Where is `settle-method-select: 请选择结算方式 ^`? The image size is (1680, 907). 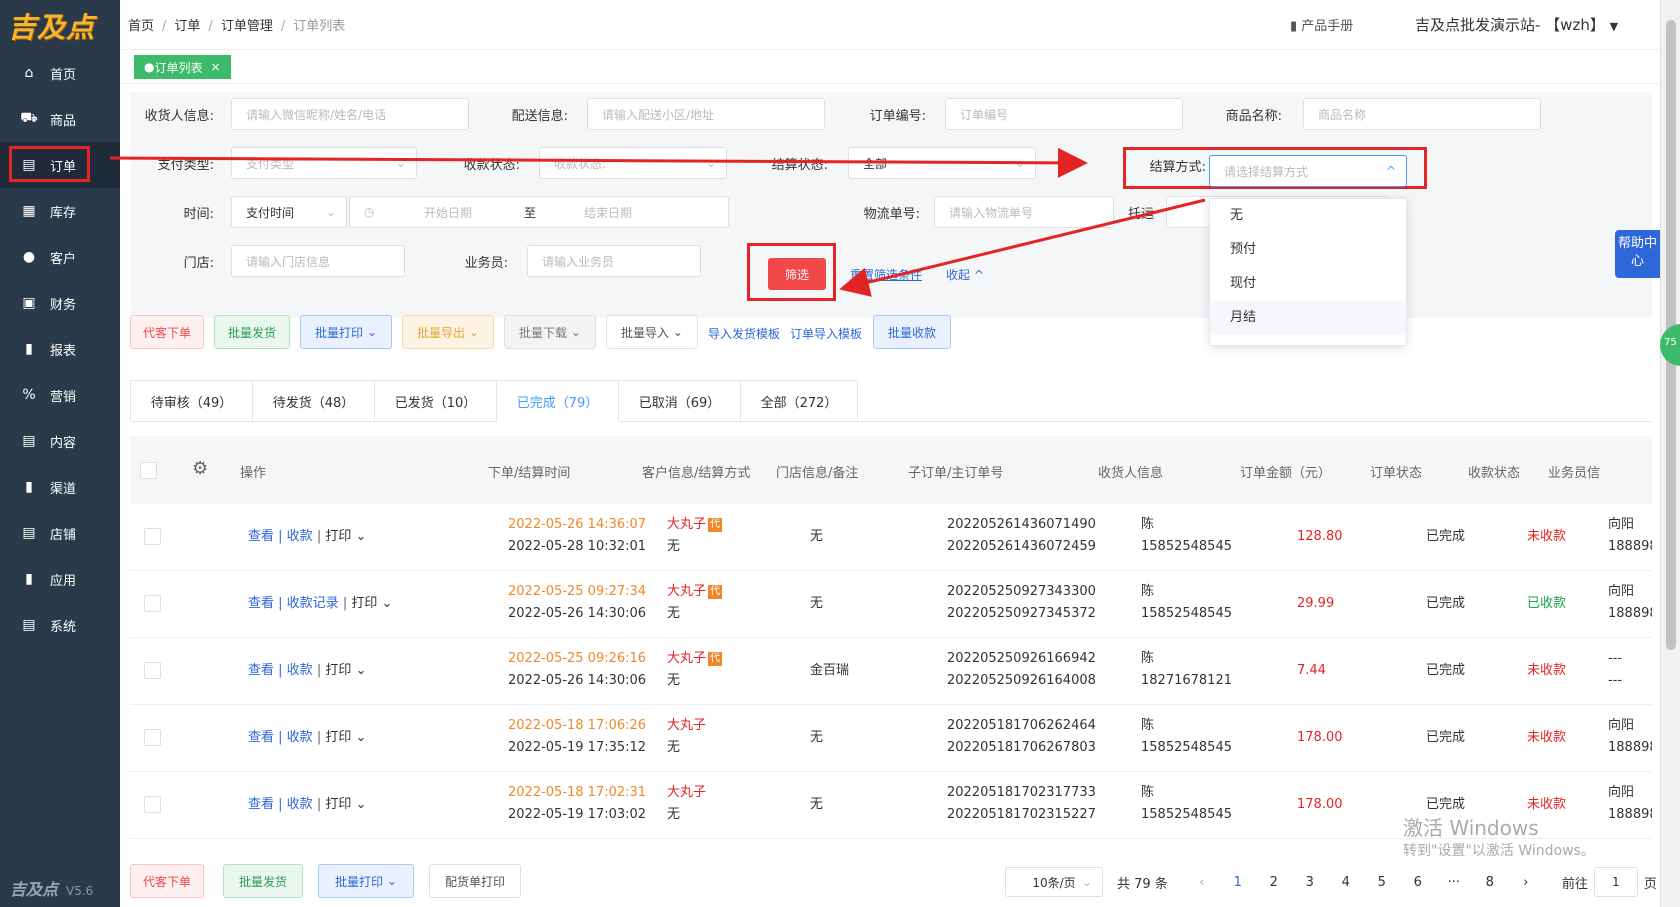 settle-method-select: 请选择结算方式 ^ is located at coordinates (1308, 171).